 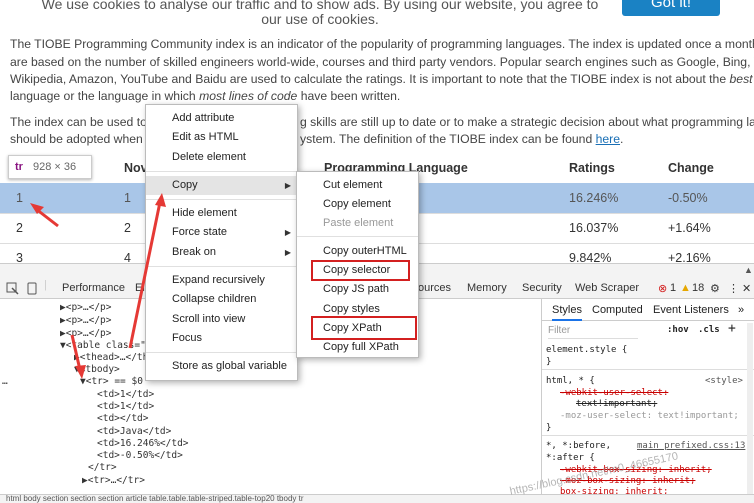 I want to click on arrow-to-row, so click(x=44, y=215).